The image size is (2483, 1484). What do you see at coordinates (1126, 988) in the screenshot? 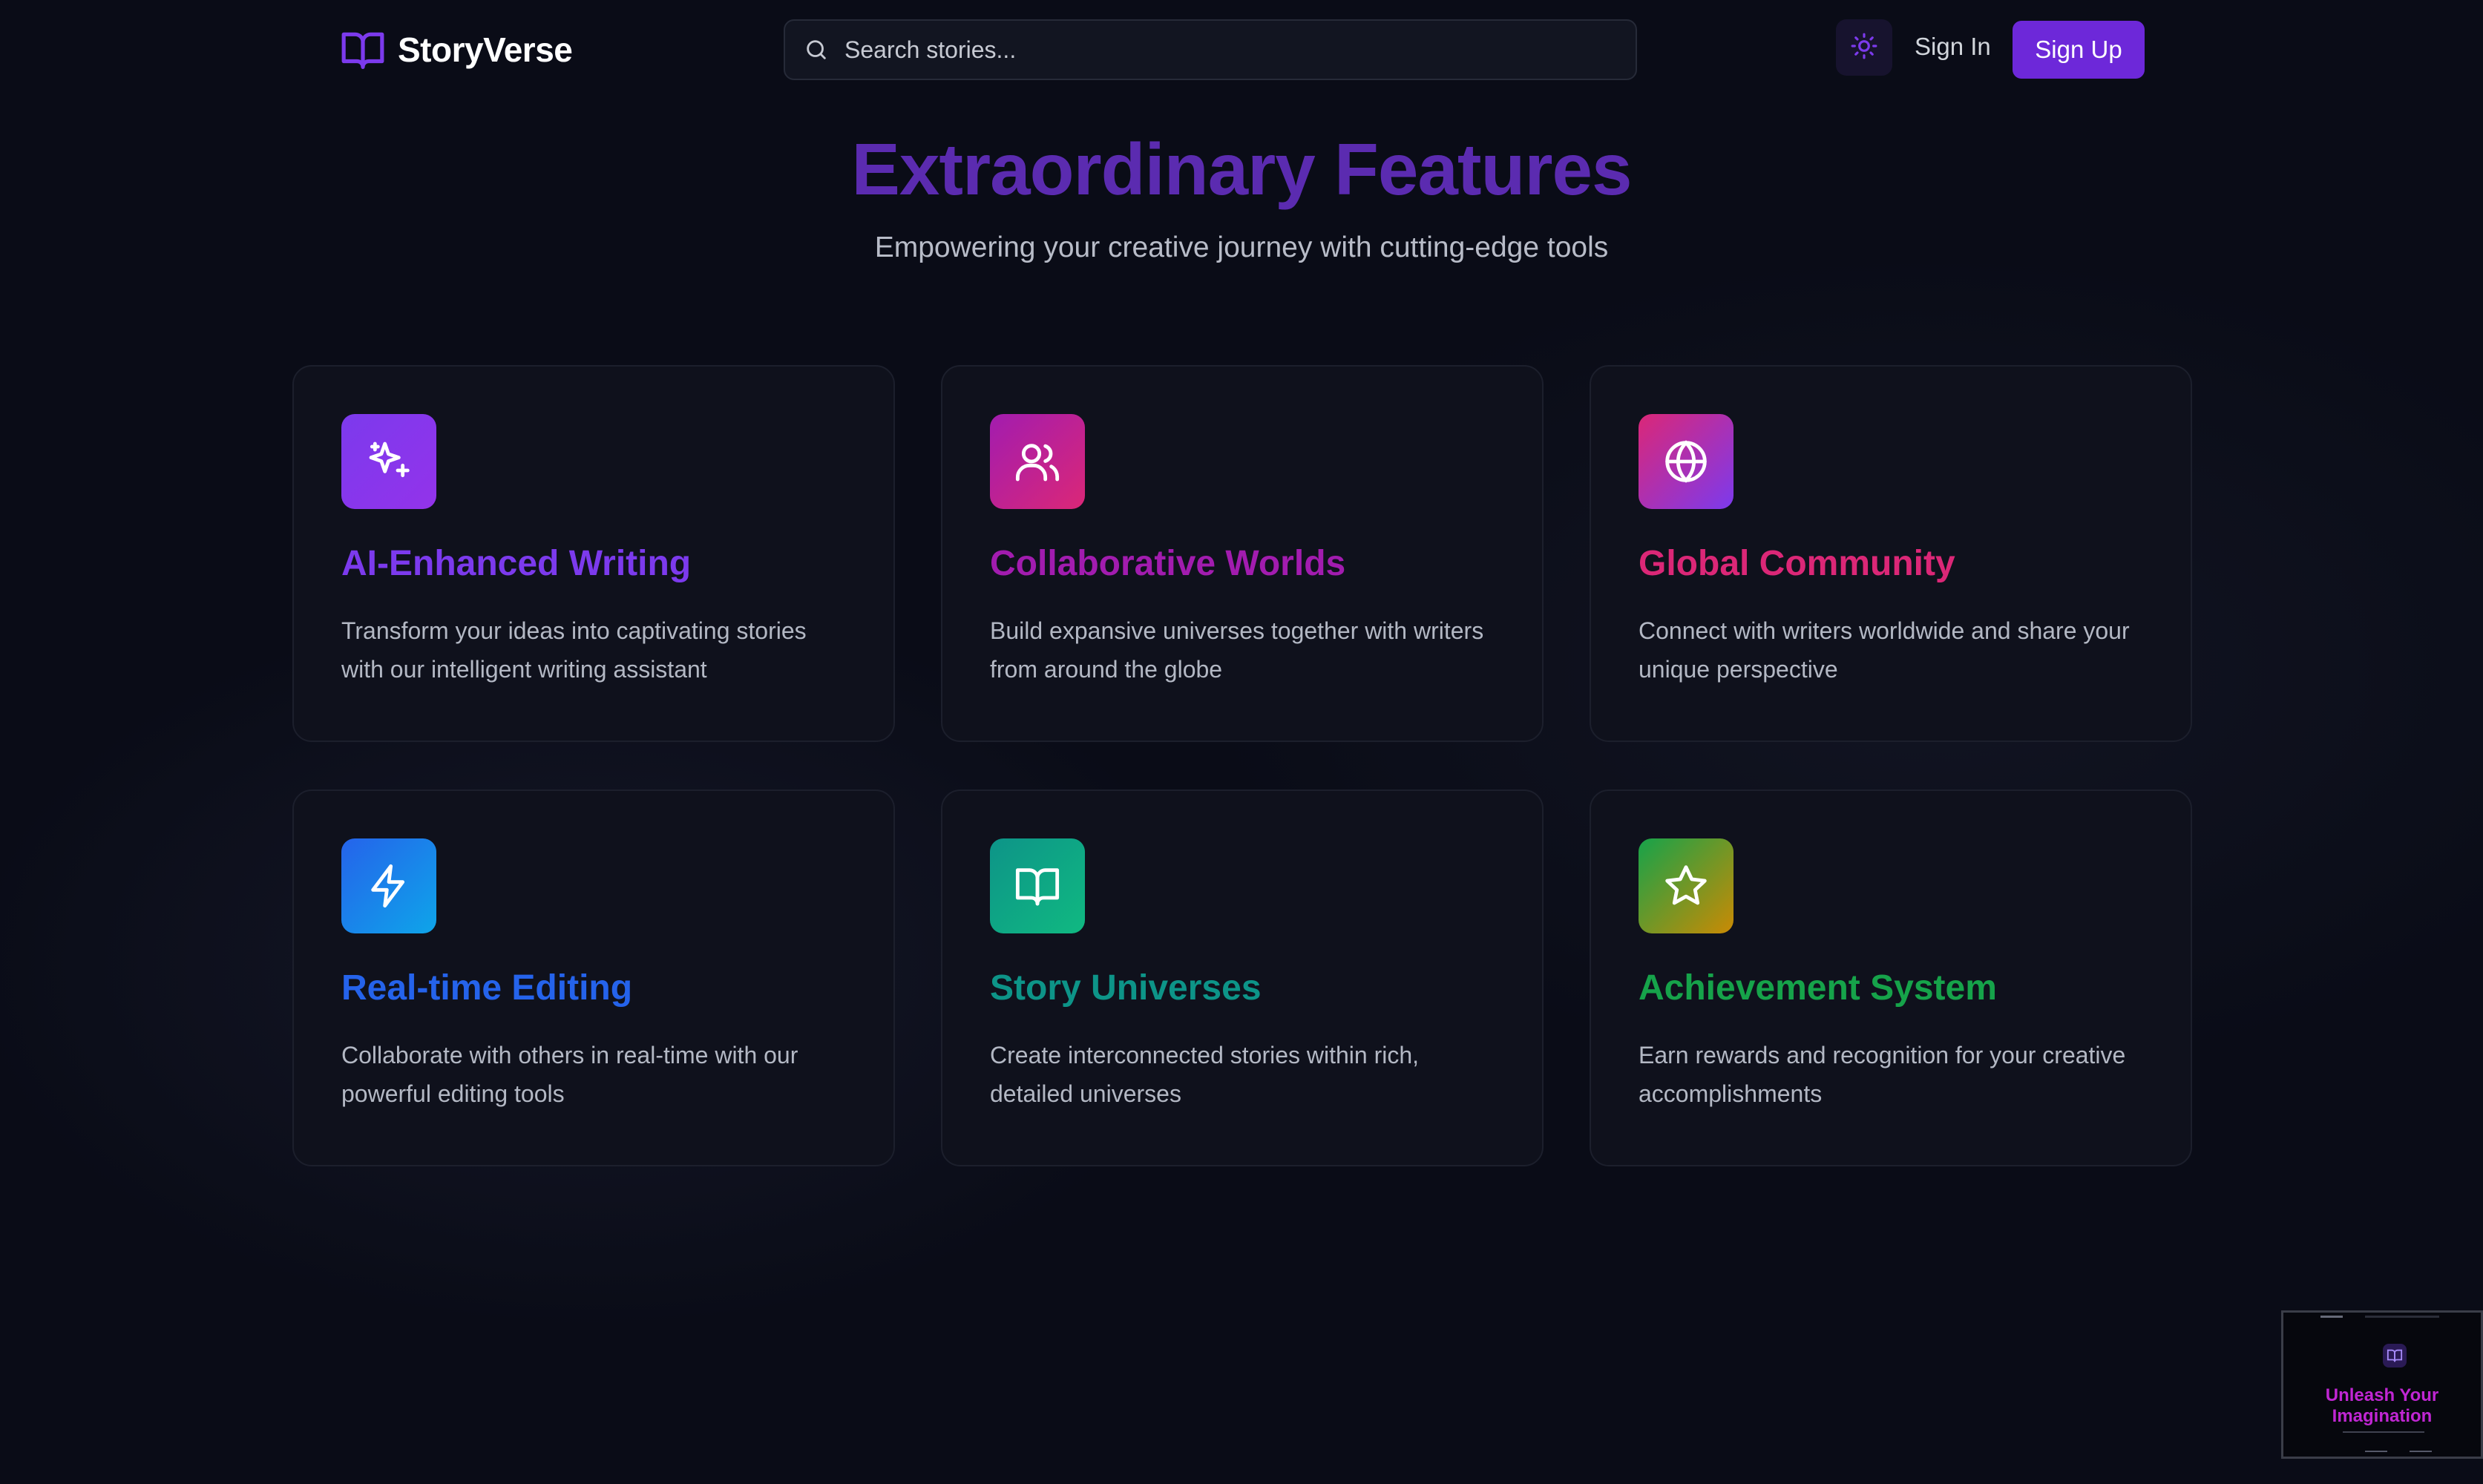
I see `feature-title: Story Universes` at bounding box center [1126, 988].